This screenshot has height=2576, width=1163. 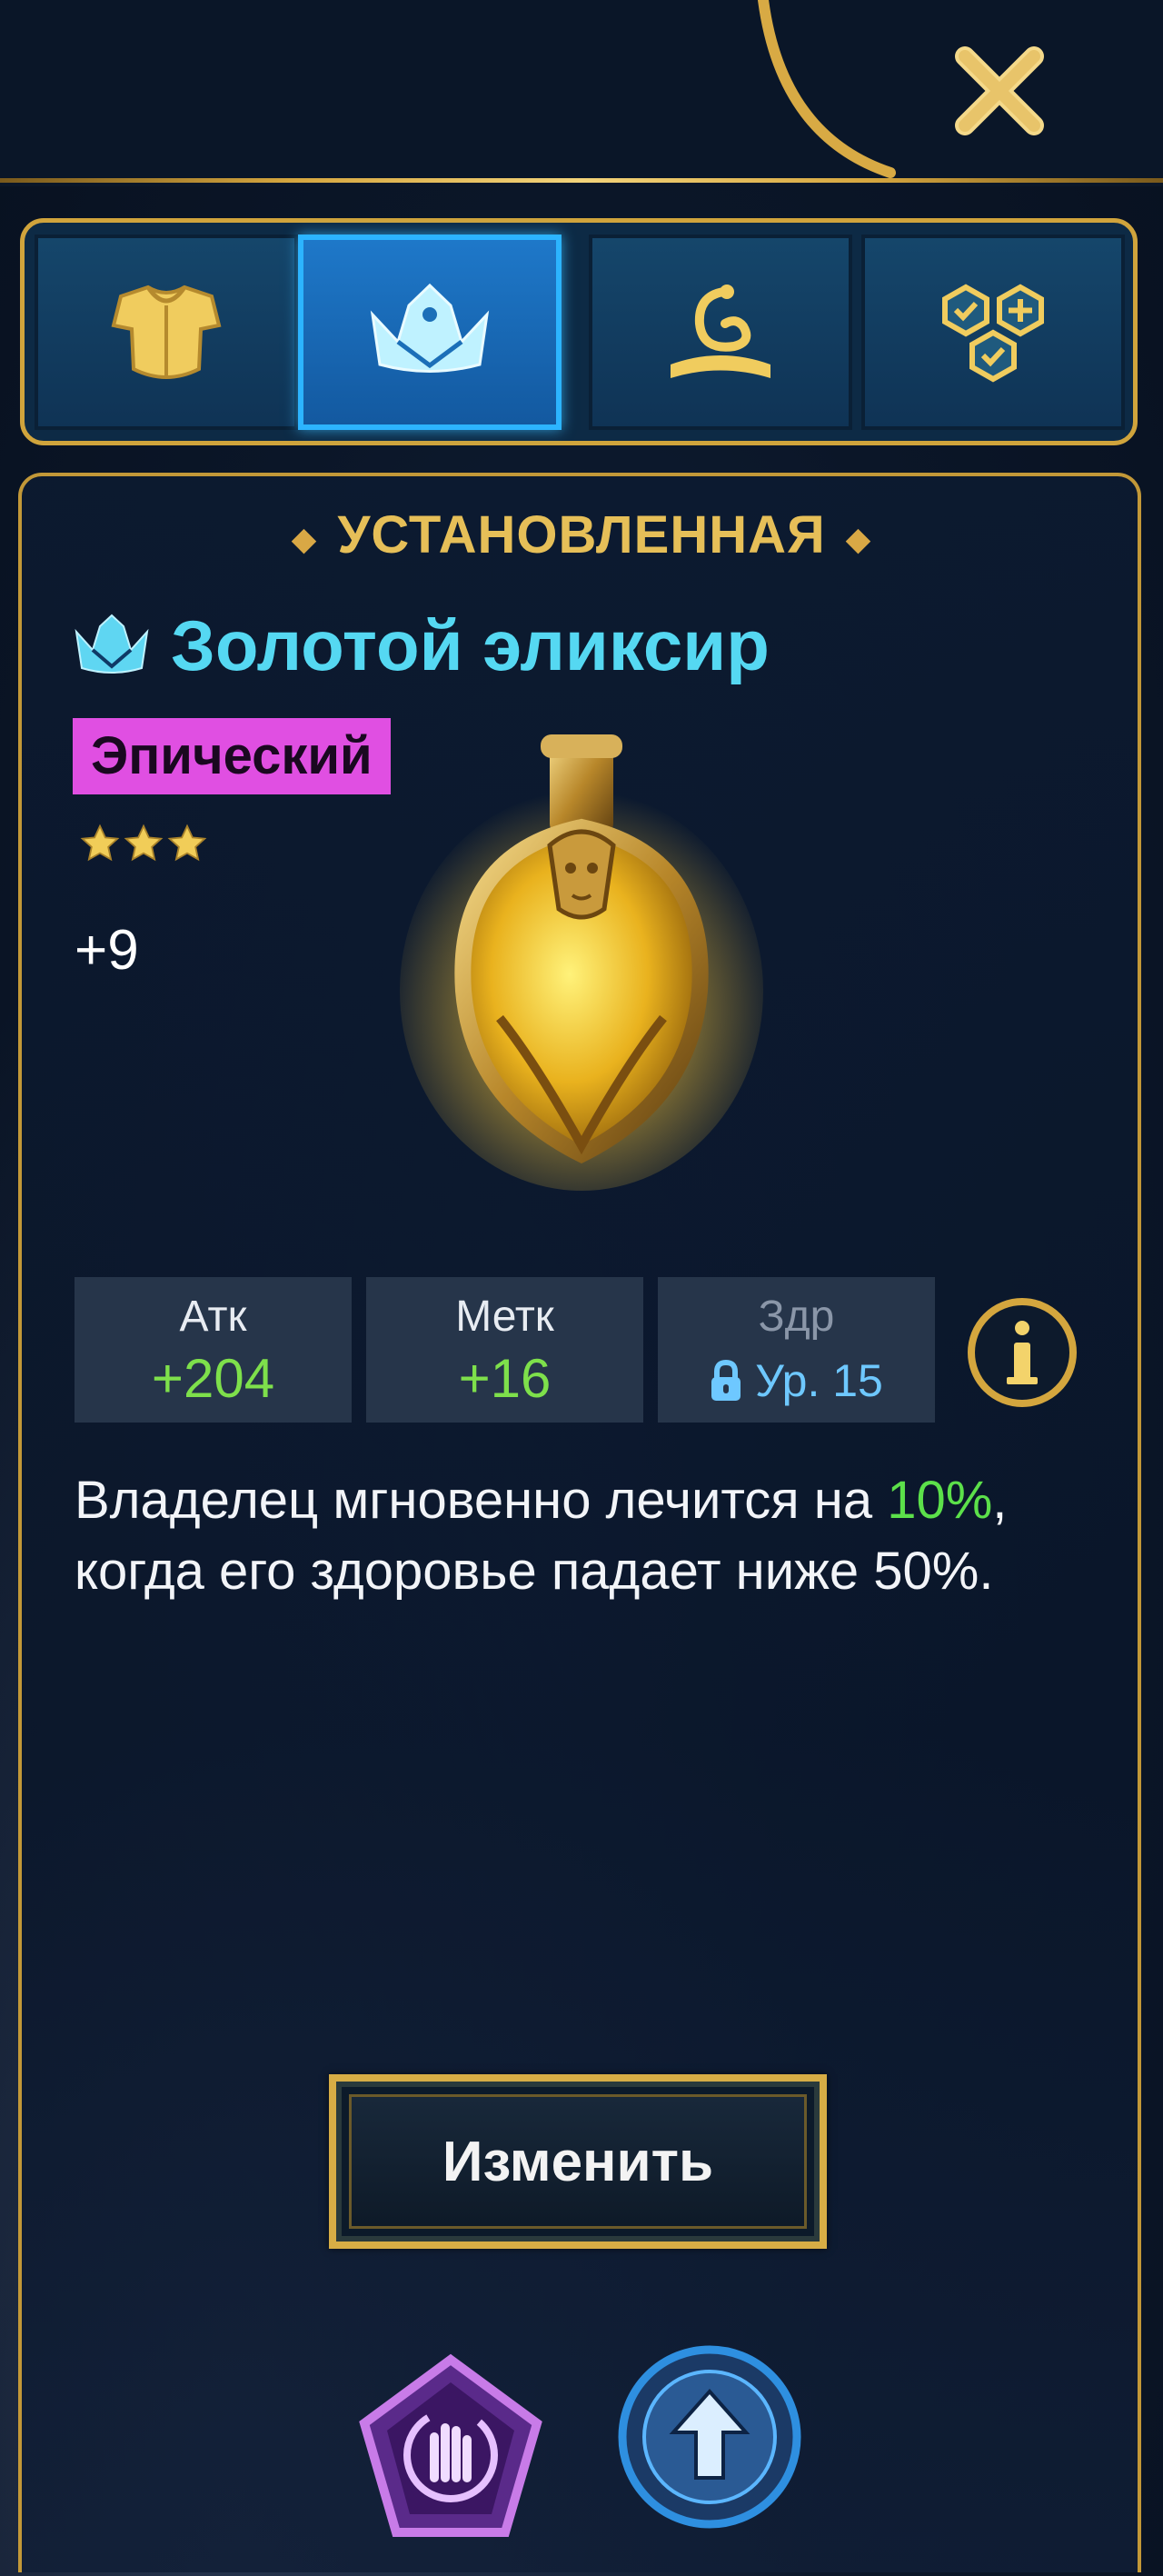 I want to click on unlock-level-text: Ур. 15, so click(x=819, y=1380).